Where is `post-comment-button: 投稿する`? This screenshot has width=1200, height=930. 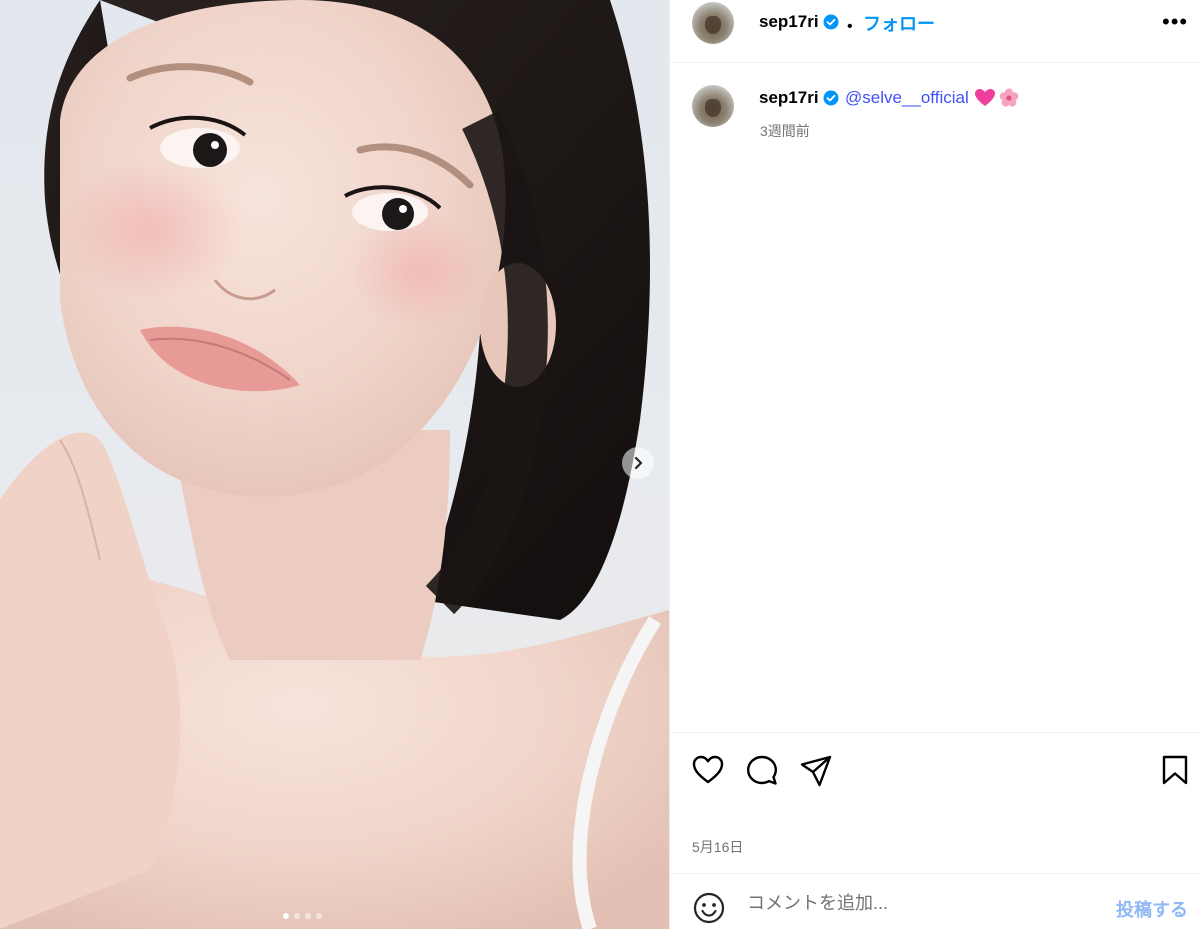 post-comment-button: 投稿する is located at coordinates (1152, 909).